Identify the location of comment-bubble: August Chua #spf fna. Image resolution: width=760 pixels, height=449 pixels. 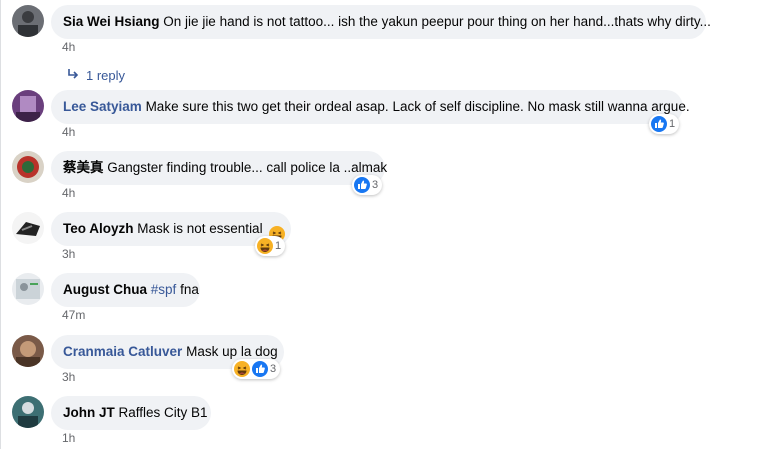
(125, 290).